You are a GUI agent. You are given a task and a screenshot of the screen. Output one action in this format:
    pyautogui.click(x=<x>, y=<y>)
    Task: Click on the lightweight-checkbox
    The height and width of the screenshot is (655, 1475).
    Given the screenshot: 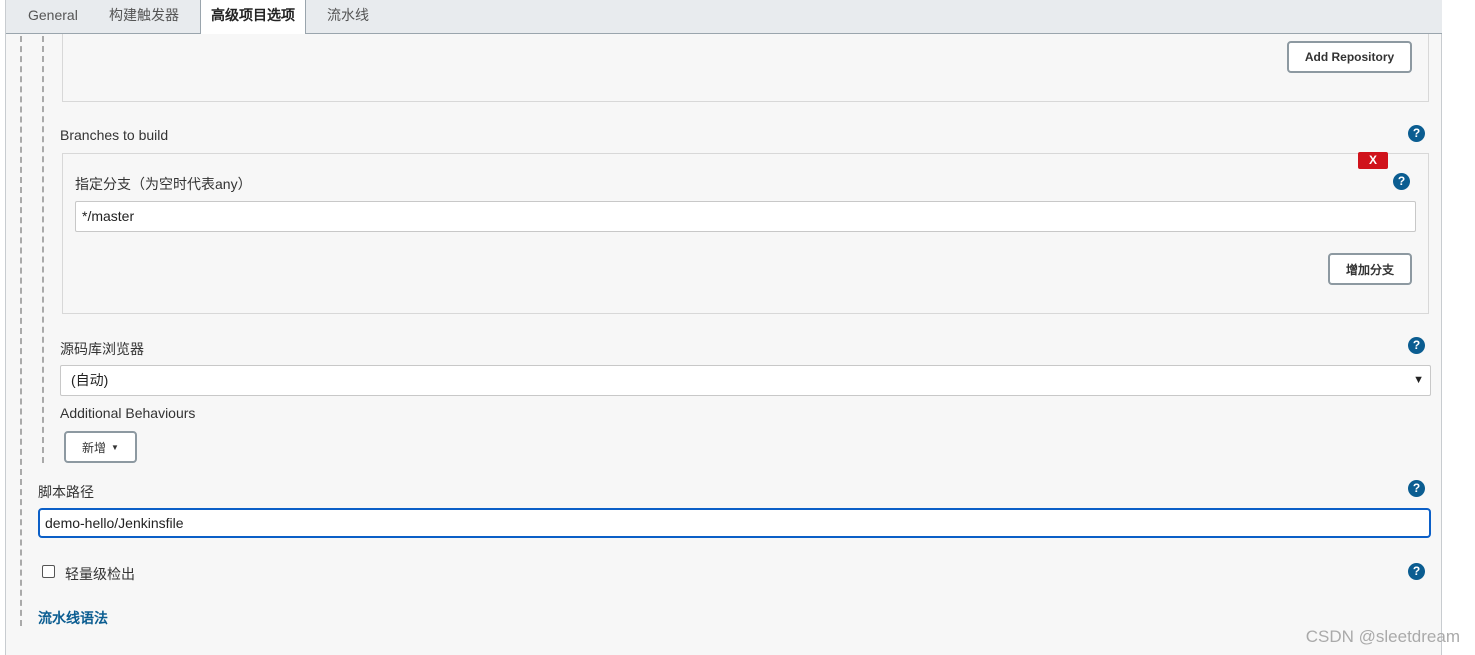 What is the action you would take?
    pyautogui.click(x=48, y=571)
    